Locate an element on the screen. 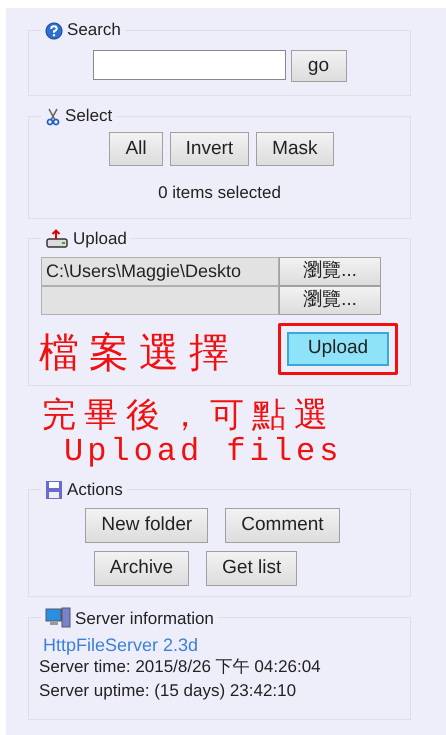 The height and width of the screenshot is (735, 446). search-field is located at coordinates (189, 65).